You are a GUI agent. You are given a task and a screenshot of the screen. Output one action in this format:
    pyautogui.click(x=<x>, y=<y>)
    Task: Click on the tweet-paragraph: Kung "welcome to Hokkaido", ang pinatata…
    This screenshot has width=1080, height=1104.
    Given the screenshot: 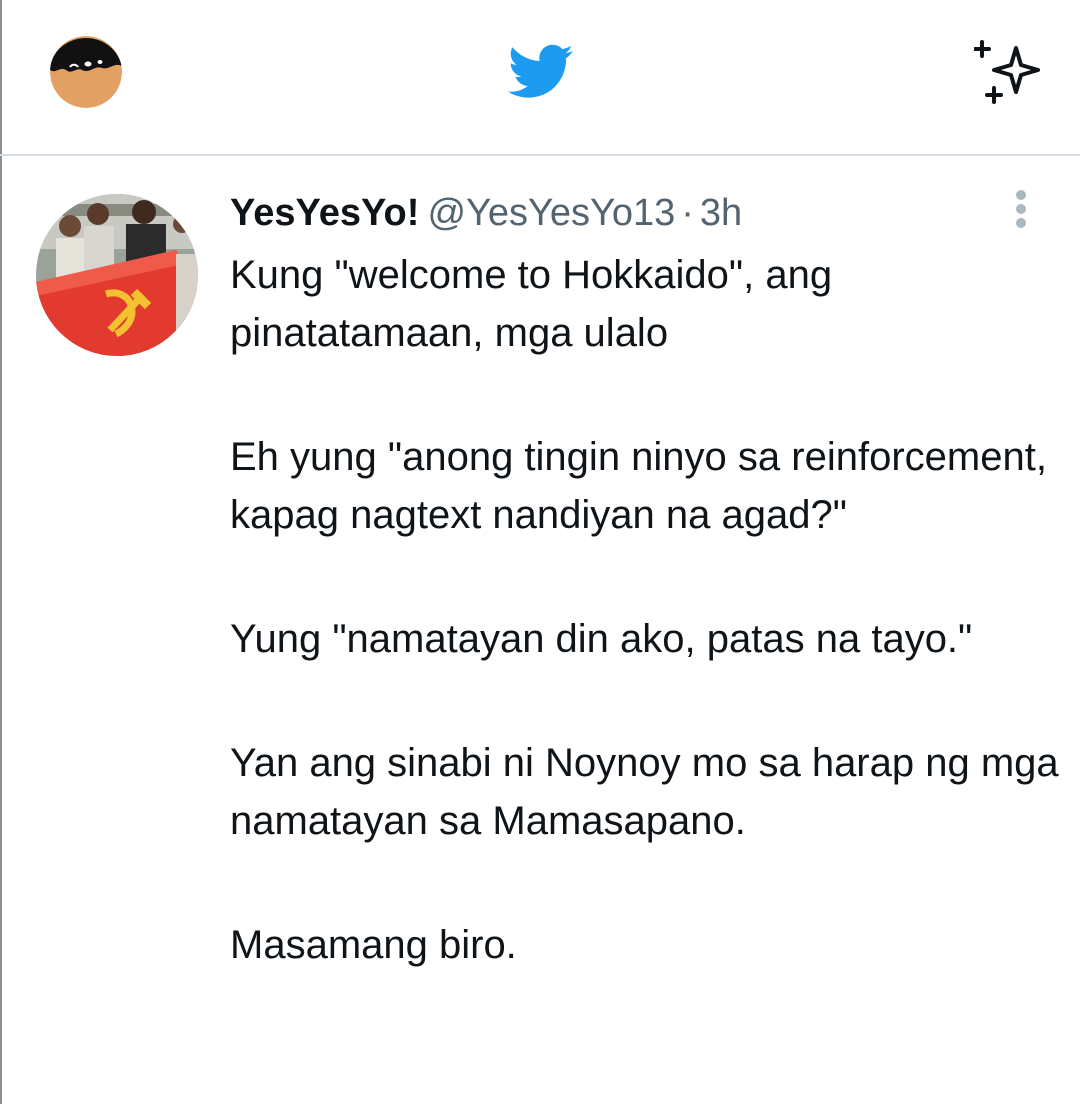 What is the action you would take?
    pyautogui.click(x=531, y=304)
    